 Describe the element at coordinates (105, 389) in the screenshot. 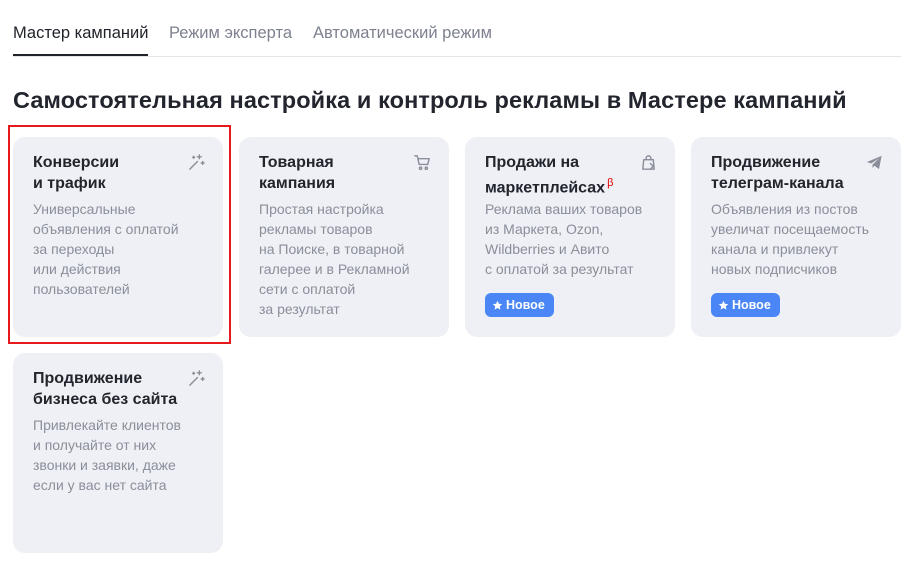

I see `card-title: Продвижение бизнеса без сайта` at that location.